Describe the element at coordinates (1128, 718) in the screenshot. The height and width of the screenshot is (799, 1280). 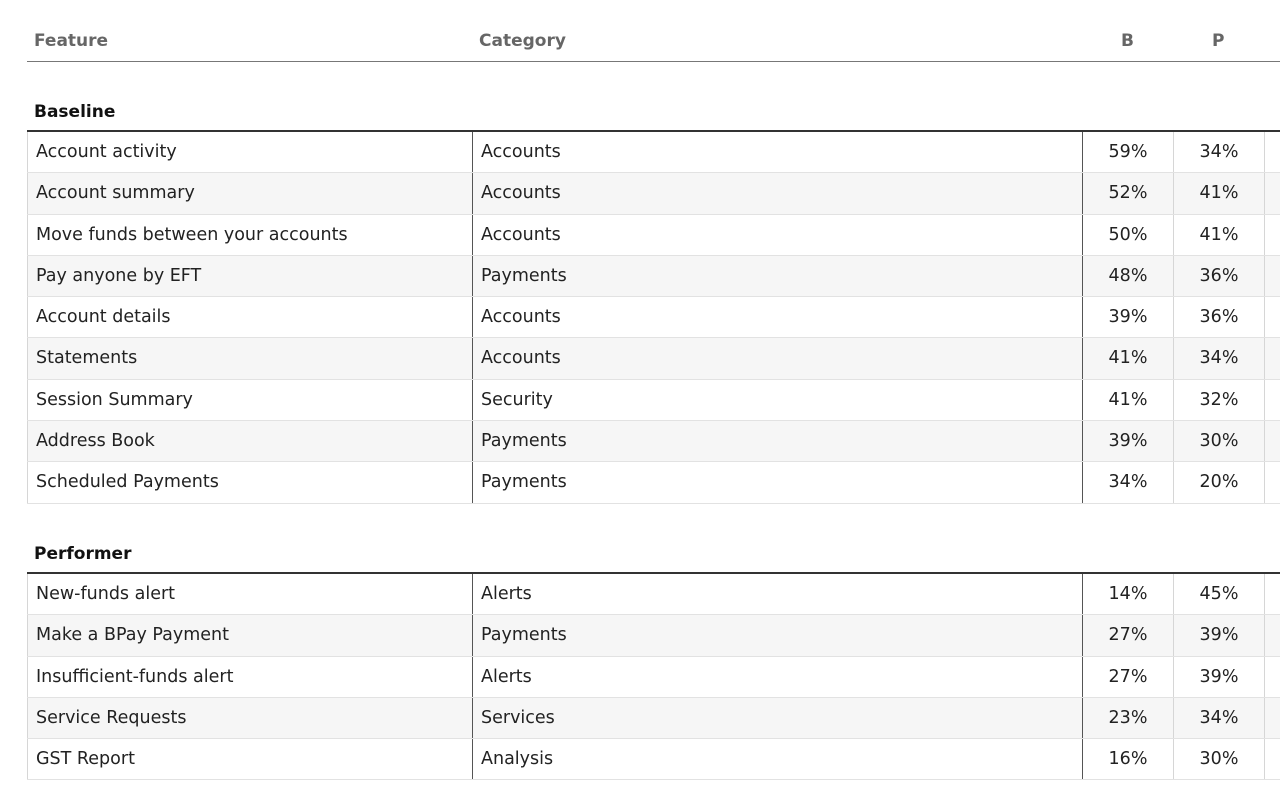
I see `cell-b: 23%` at that location.